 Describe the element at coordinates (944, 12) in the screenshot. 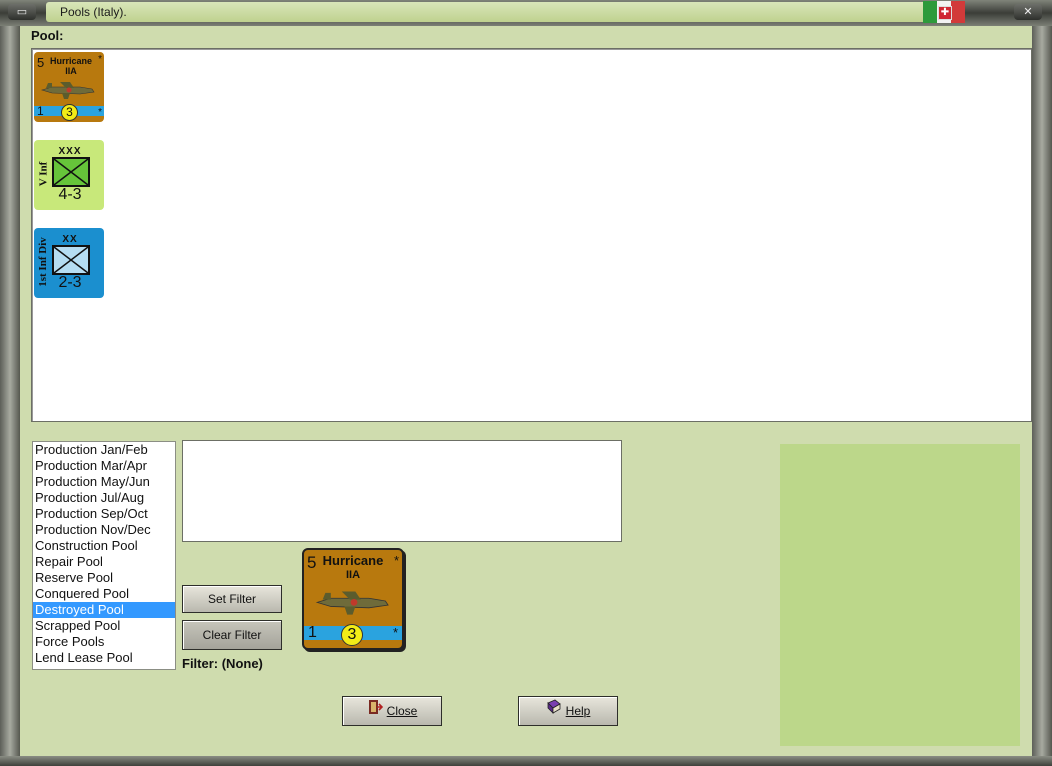

I see `italy-flag-icon: ✚` at that location.